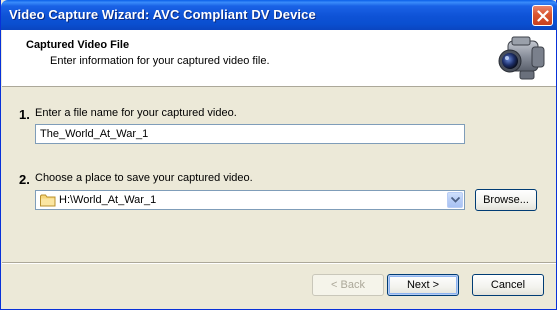  I want to click on folder-icon, so click(48, 200).